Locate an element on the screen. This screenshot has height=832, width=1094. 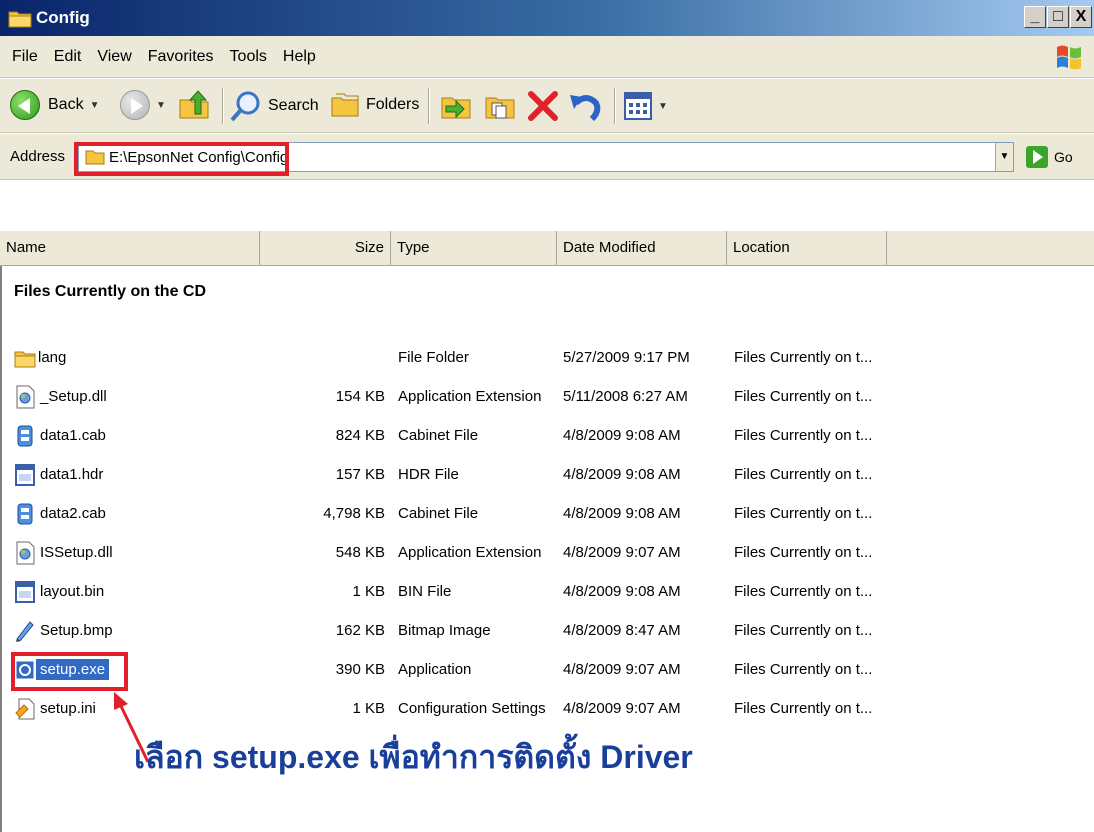
maximize-button: □ is located at coordinates (1058, 17).